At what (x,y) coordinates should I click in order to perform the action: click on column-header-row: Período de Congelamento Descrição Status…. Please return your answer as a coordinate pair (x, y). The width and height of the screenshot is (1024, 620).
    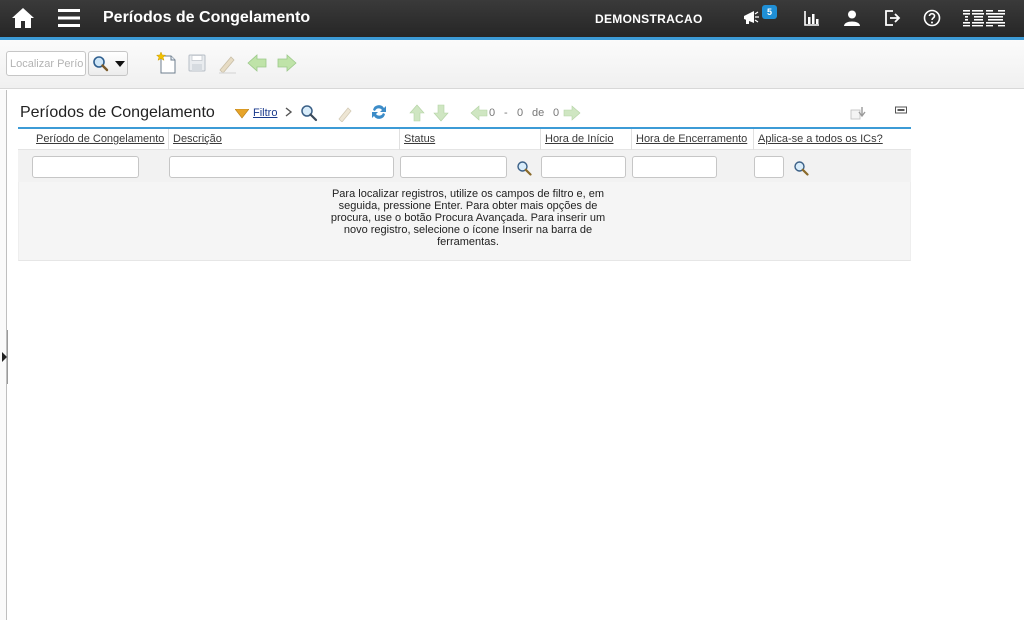
    Looking at the image, I should click on (464, 139).